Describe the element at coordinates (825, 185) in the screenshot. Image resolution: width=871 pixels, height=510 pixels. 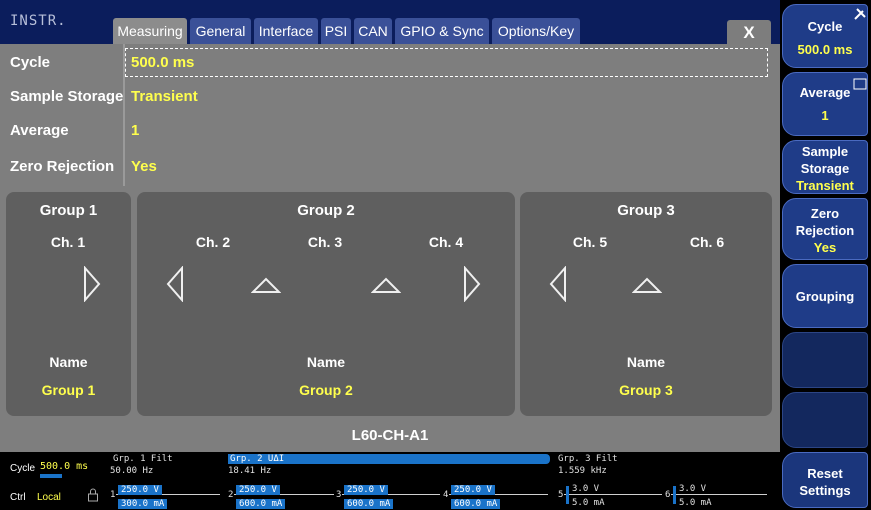
I see `side-button-value: Transient` at that location.